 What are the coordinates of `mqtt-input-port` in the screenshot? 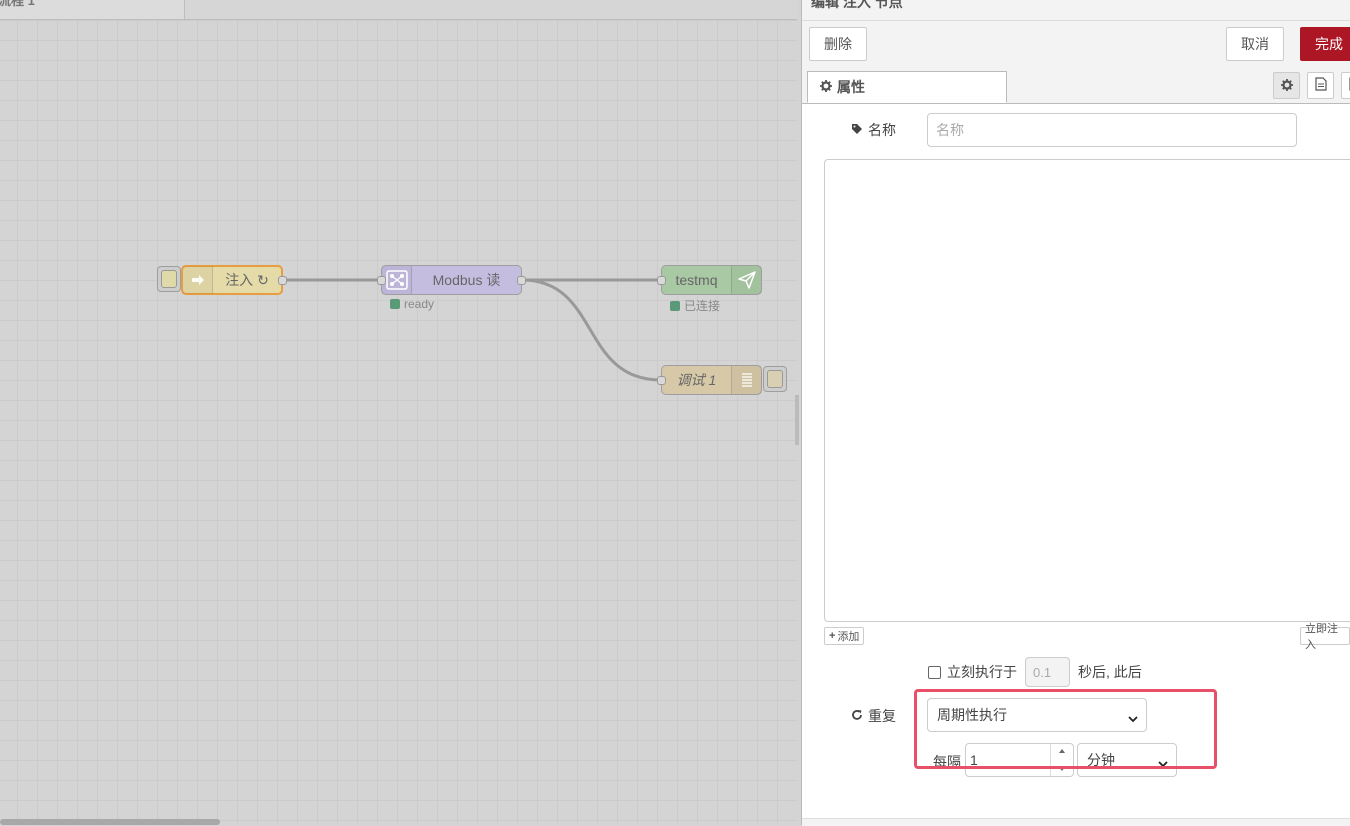 It's located at (661, 280).